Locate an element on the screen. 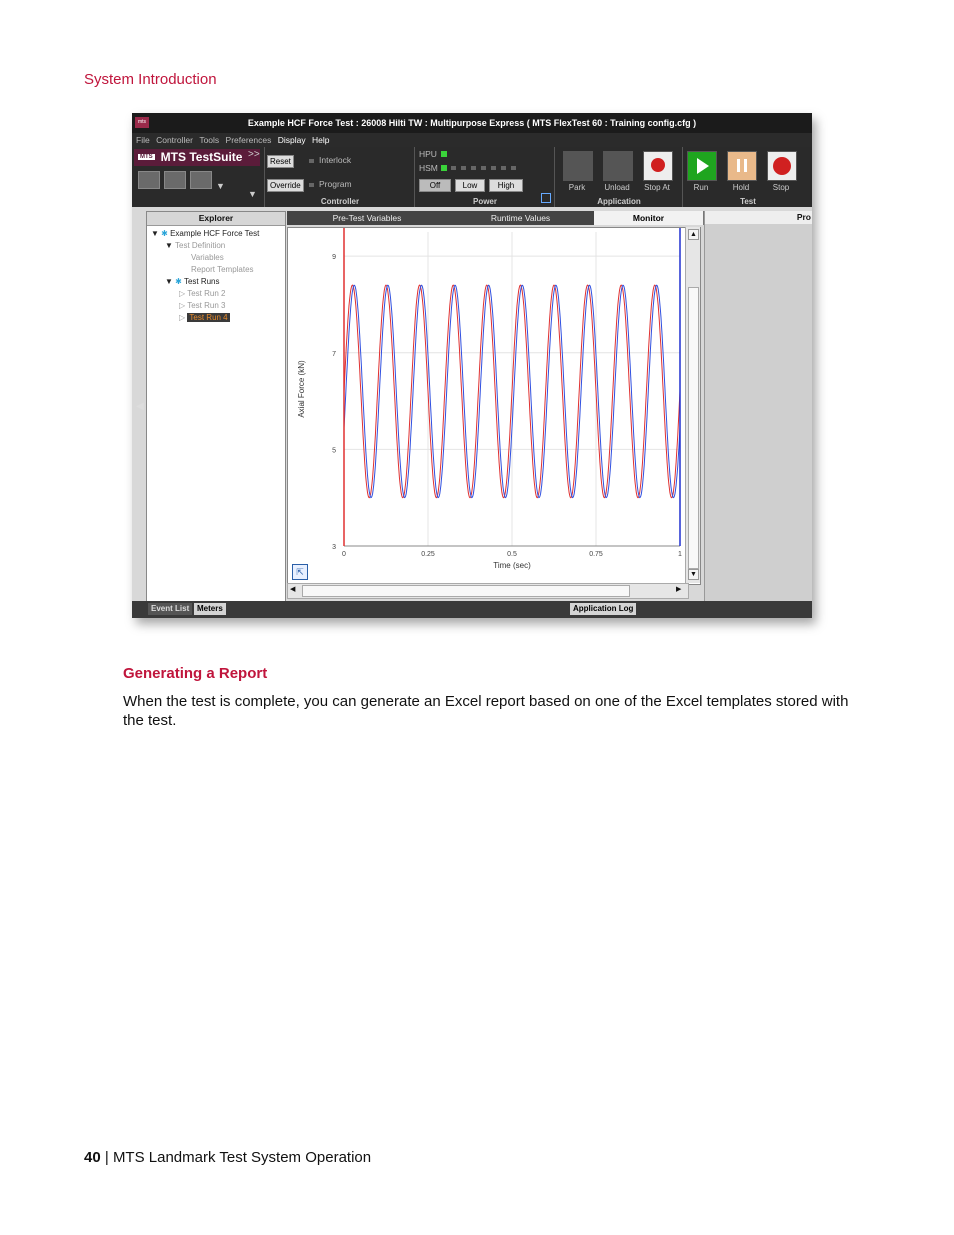 The height and width of the screenshot is (1235, 954). zoom-icon: ⇱ is located at coordinates (300, 572).